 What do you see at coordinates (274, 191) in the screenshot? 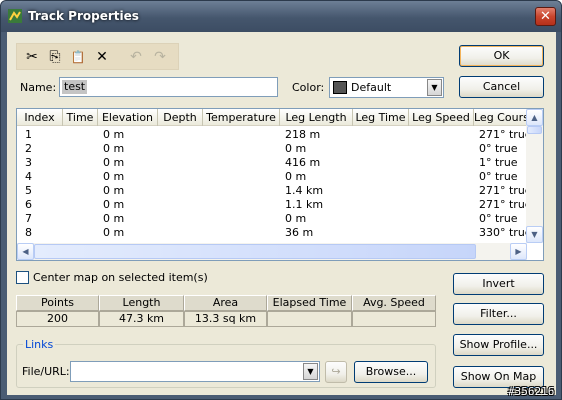
I see `table-row: 5 0 m 1.4 km 271° true` at bounding box center [274, 191].